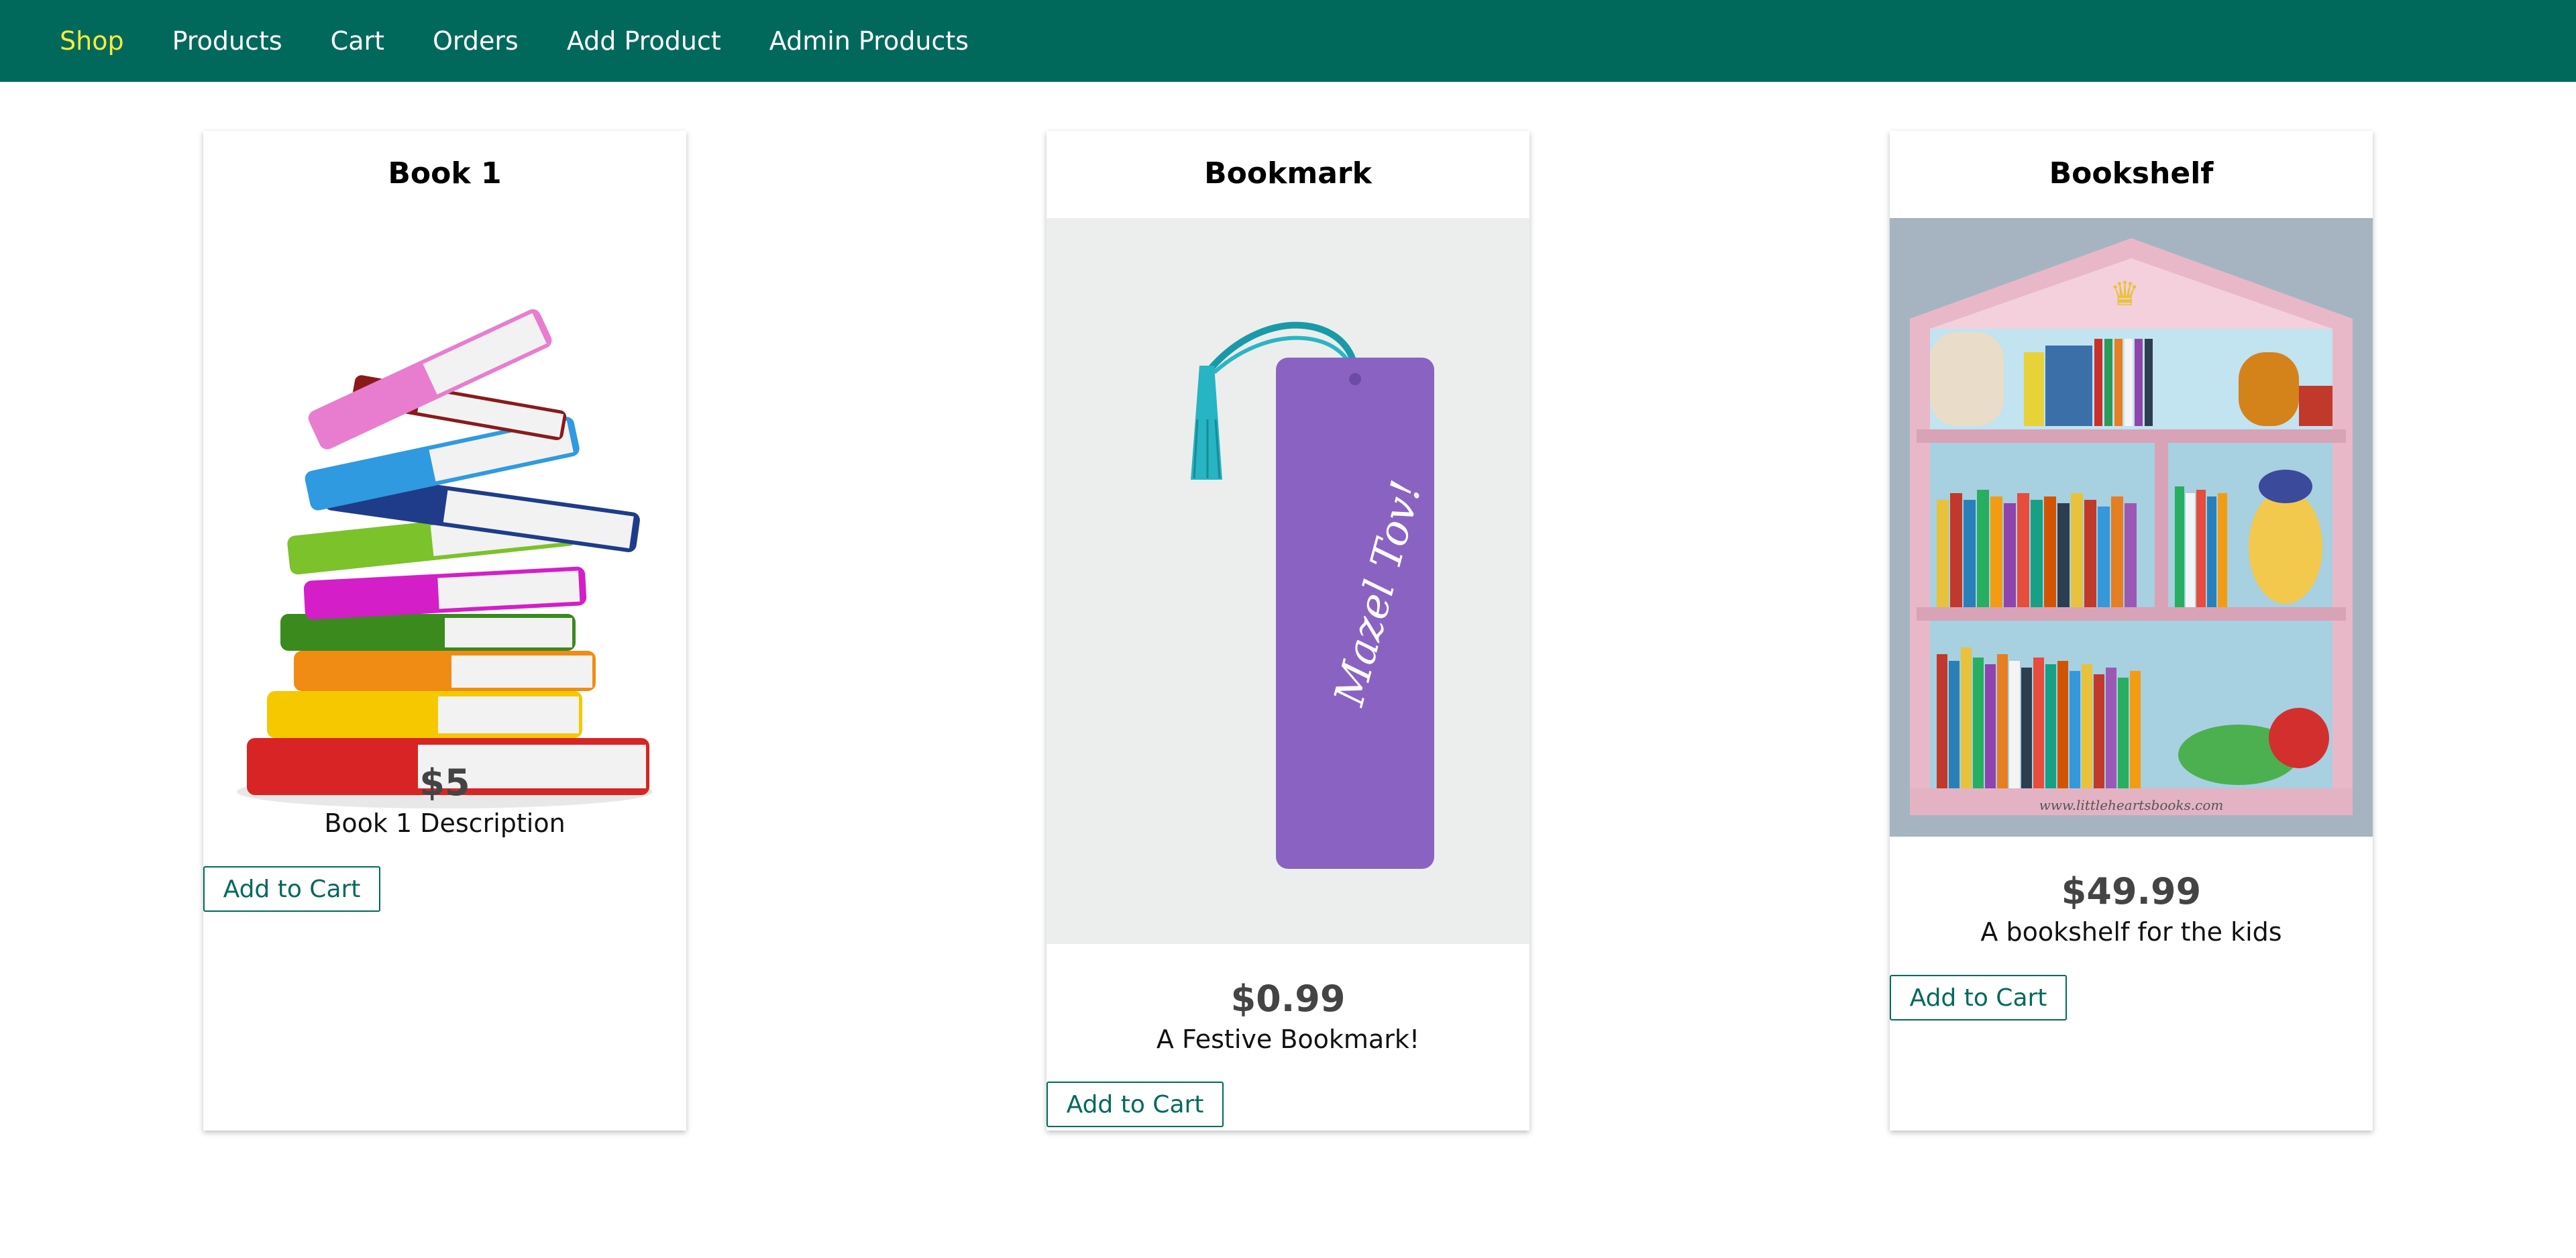  I want to click on product-price: $5, so click(444, 783).